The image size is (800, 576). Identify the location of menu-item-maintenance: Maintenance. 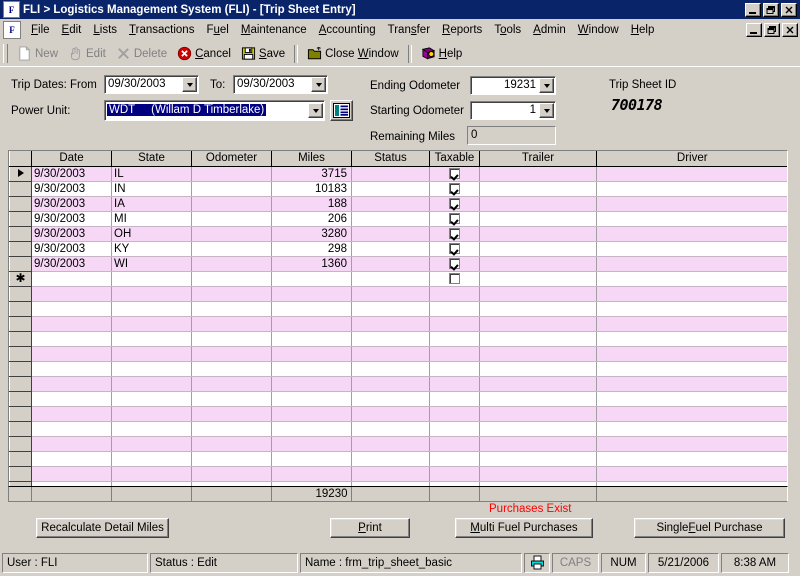
(274, 30).